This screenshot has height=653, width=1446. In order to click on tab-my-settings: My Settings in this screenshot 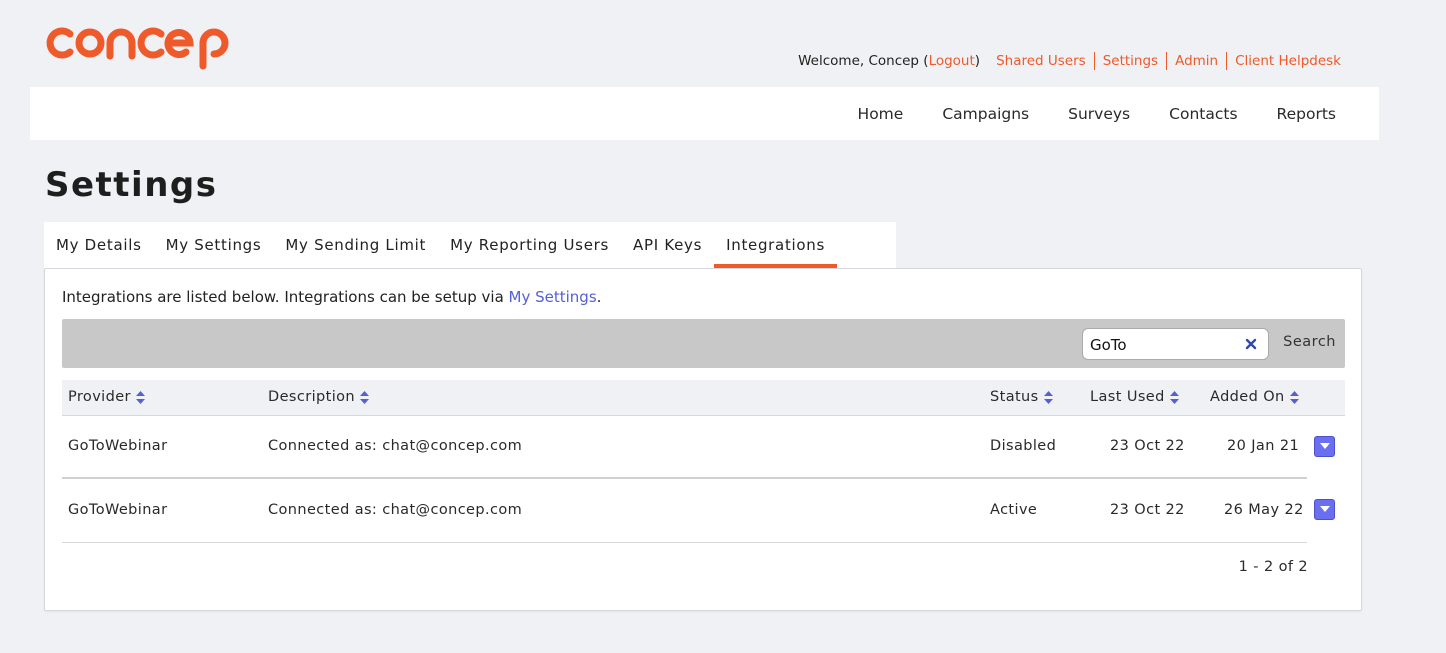, I will do `click(214, 245)`.